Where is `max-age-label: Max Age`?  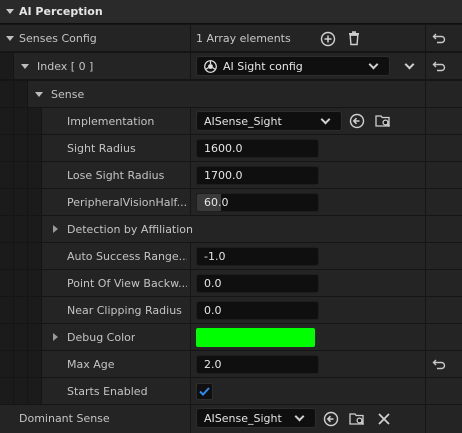
max-age-label: Max Age is located at coordinates (91, 364).